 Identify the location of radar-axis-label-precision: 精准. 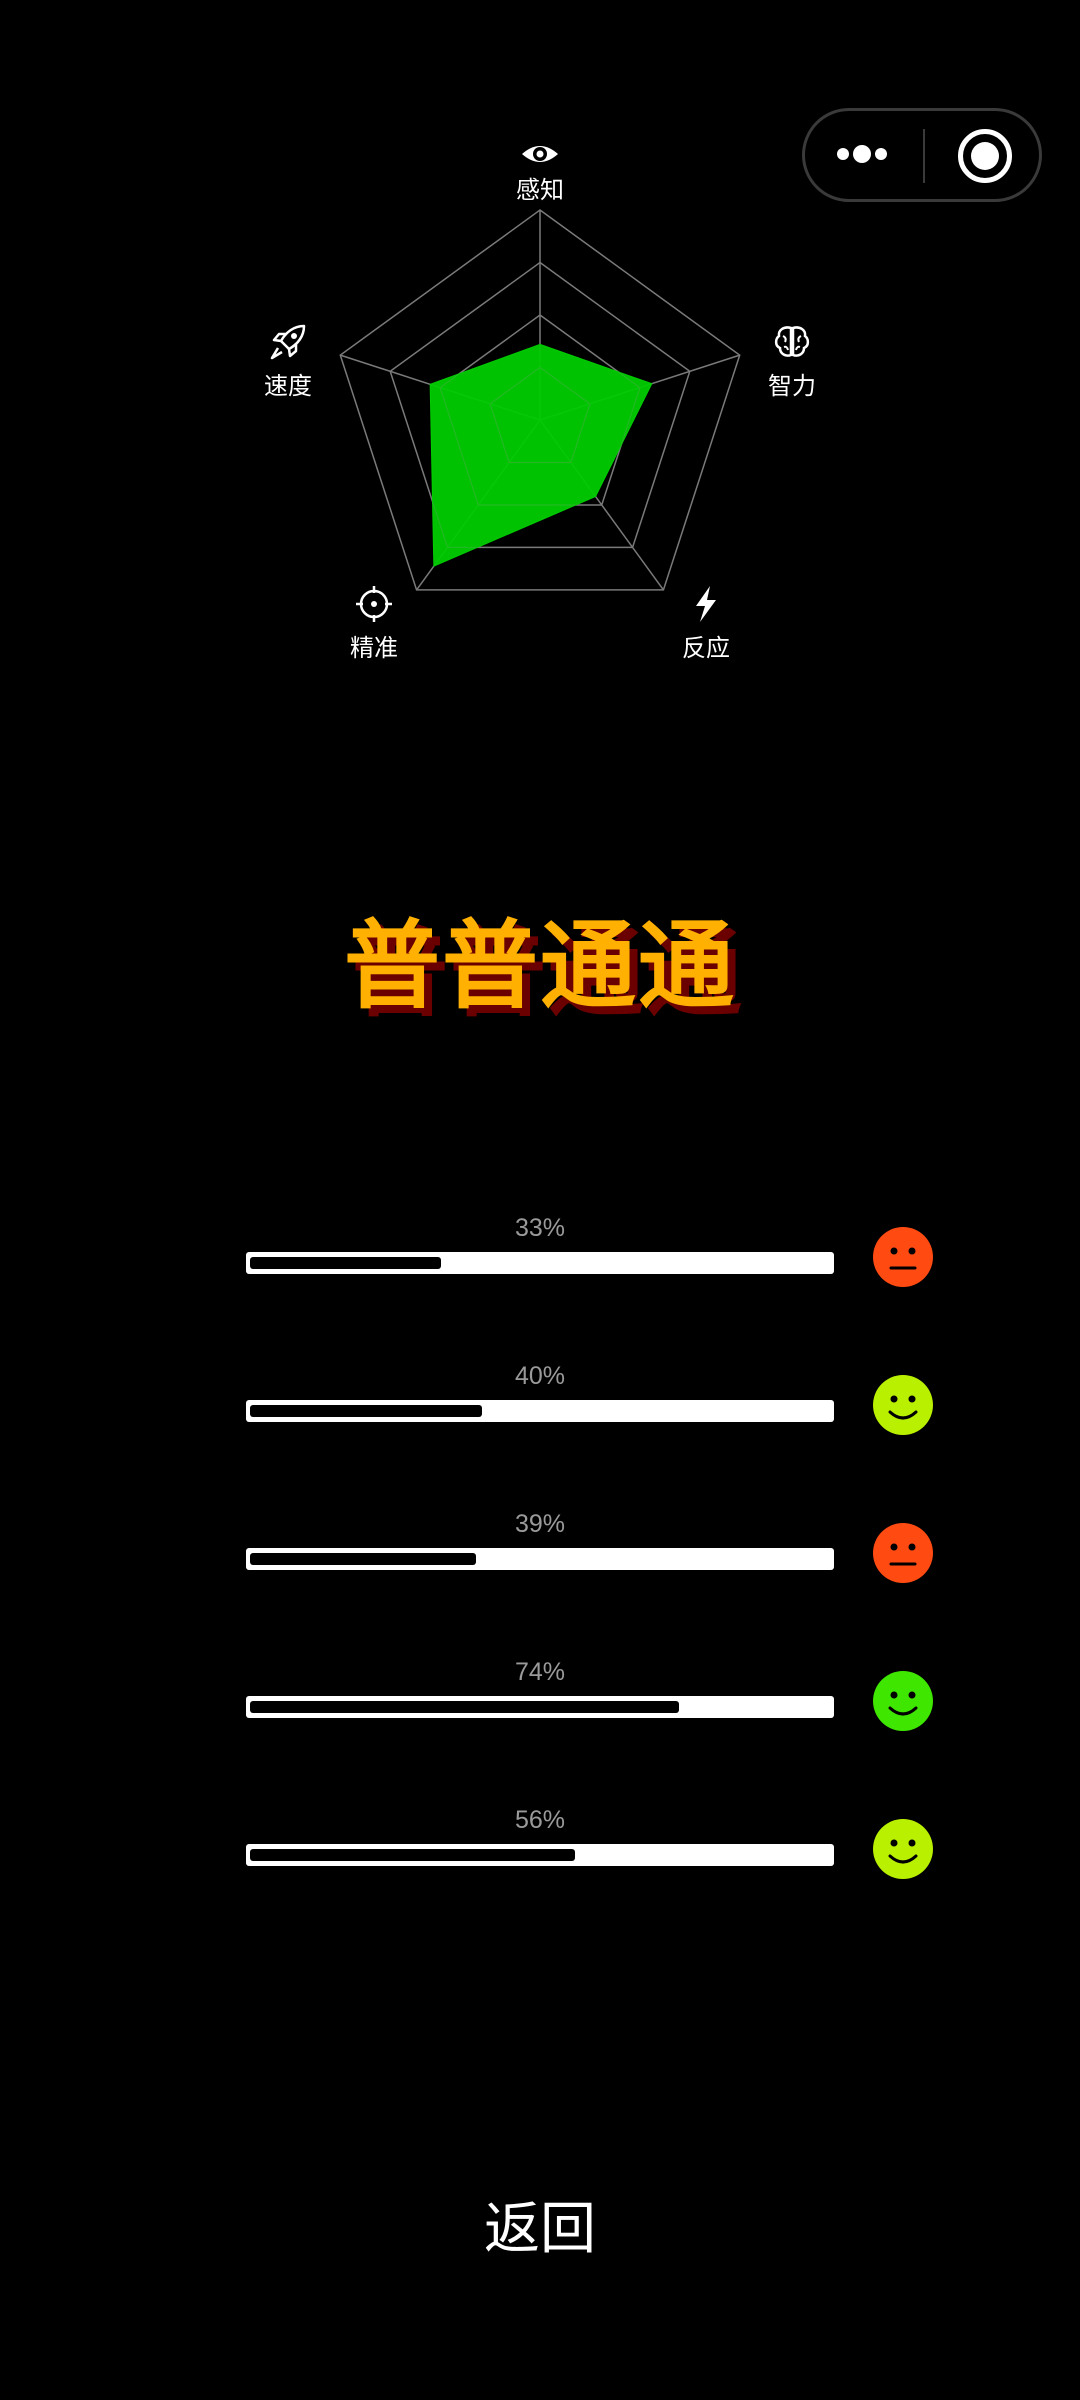
(374, 648).